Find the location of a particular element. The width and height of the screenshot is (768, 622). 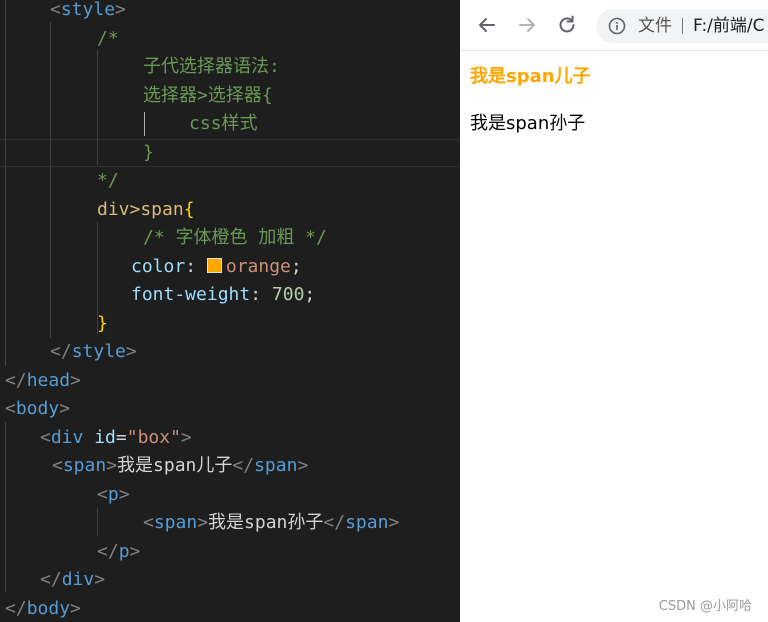

code-token: /* 字体橙色 加粗 */ is located at coordinates (235, 237).